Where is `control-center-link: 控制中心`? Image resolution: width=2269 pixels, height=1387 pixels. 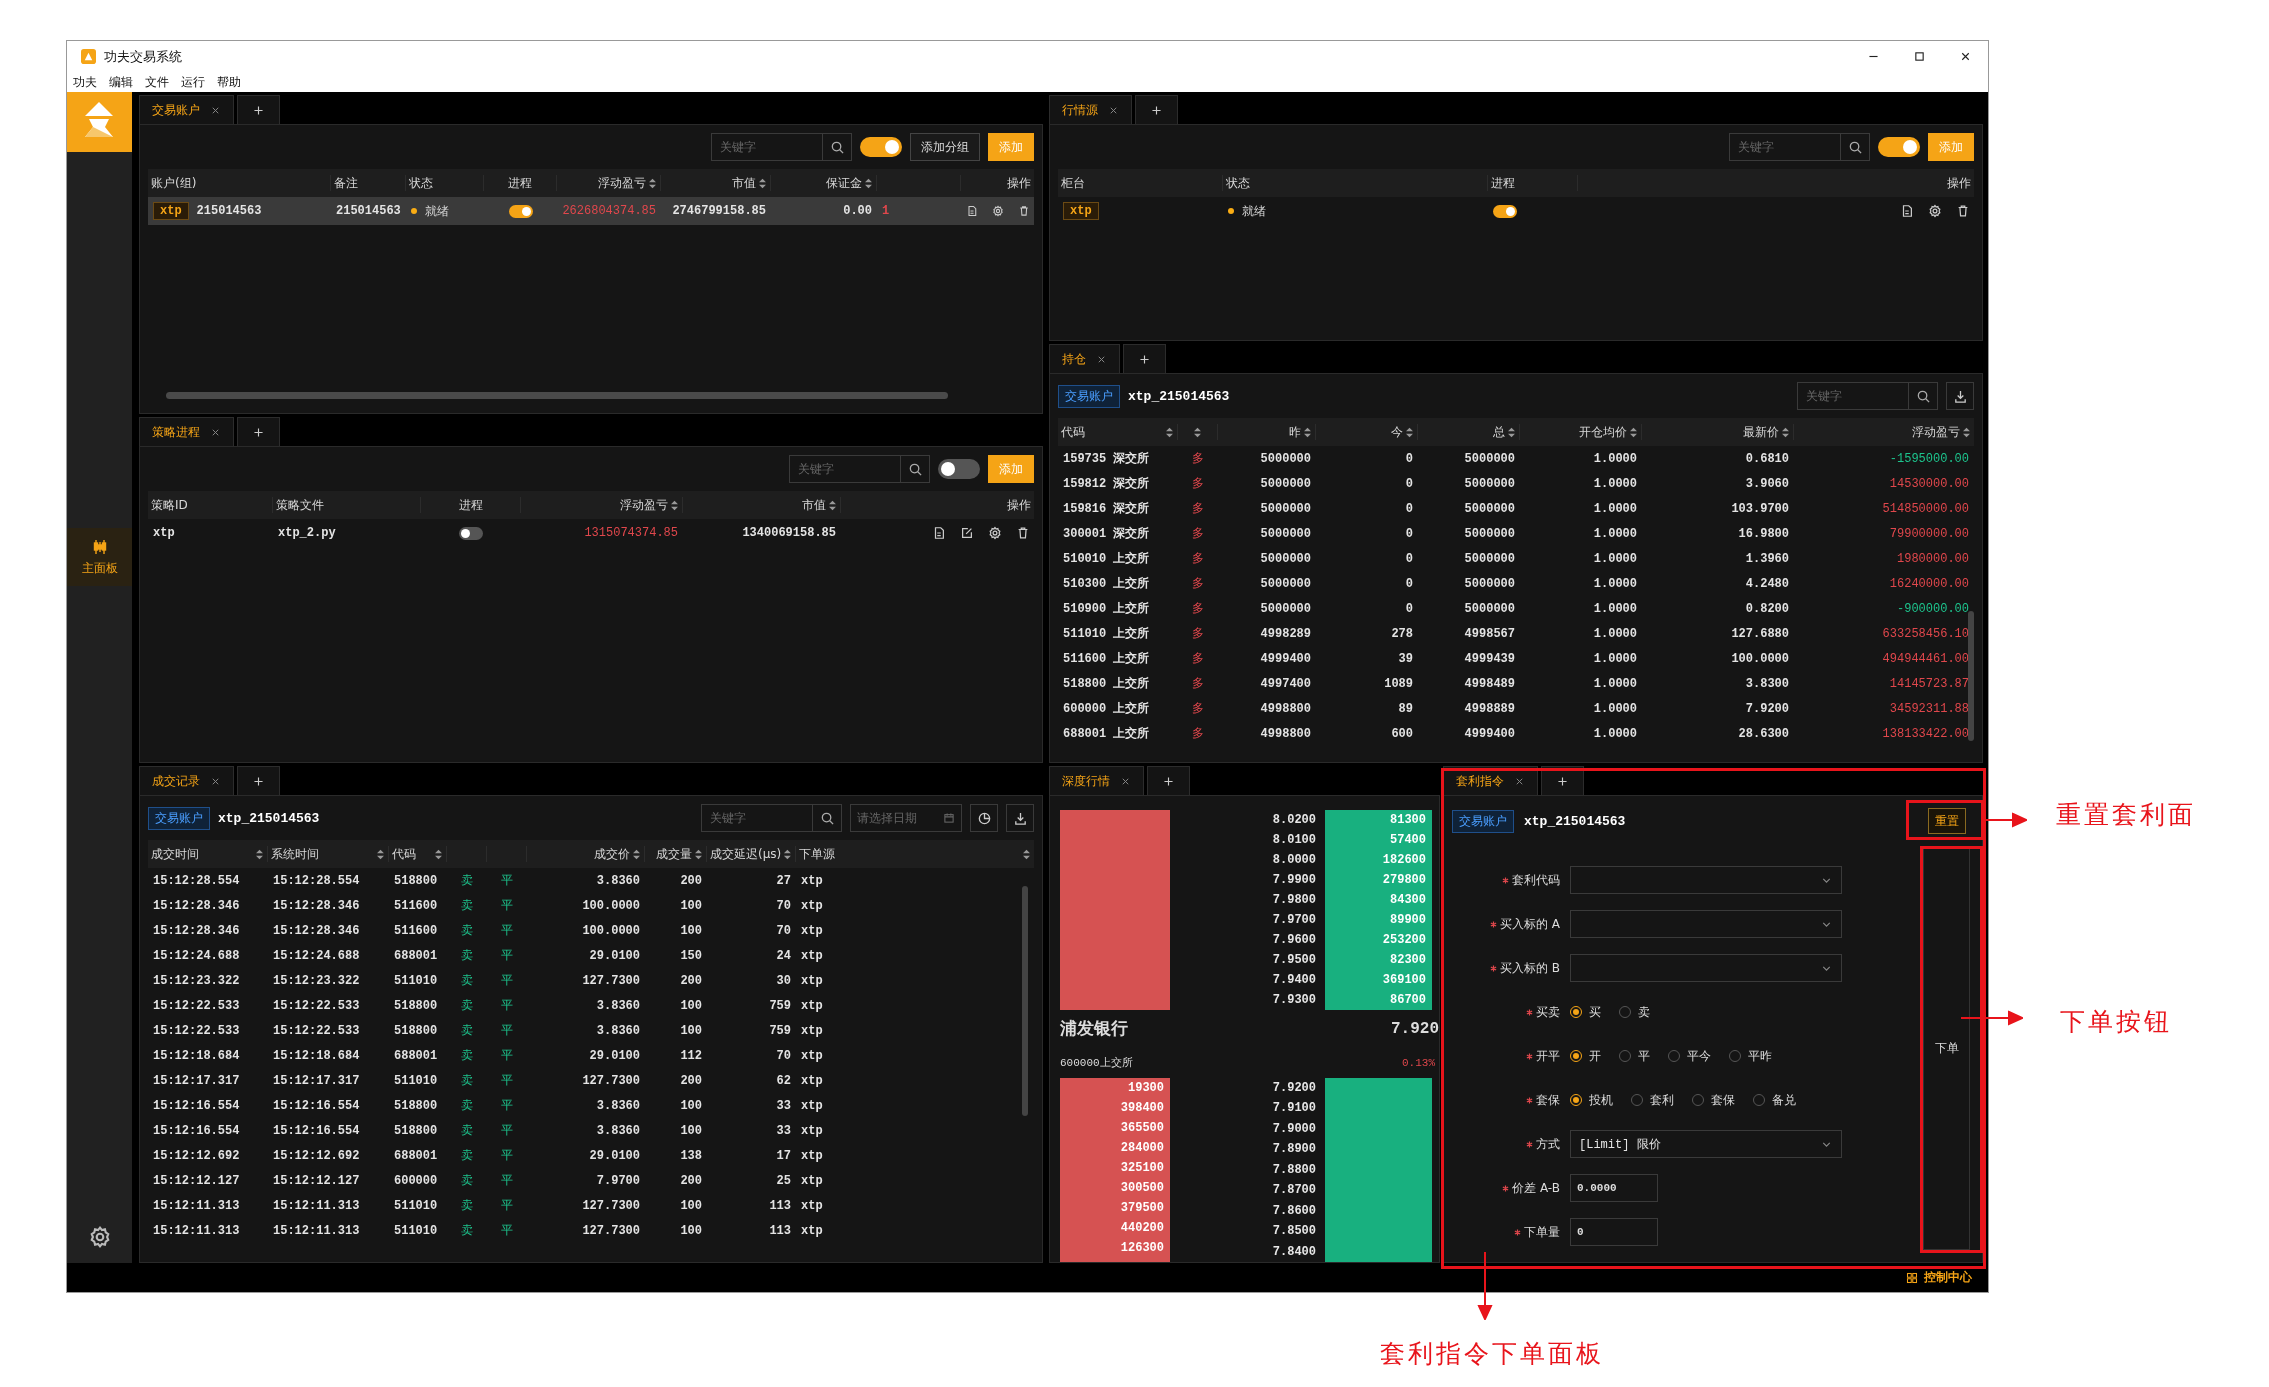
control-center-link: 控制中心 is located at coordinates (1948, 1277).